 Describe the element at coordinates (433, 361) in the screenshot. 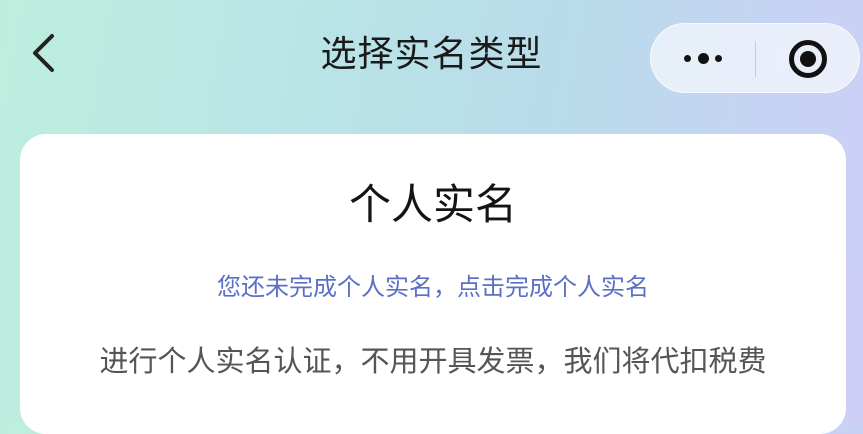

I see `card-description: 进行个人实名认证，不用开具发票，我们将代扣税费` at that location.